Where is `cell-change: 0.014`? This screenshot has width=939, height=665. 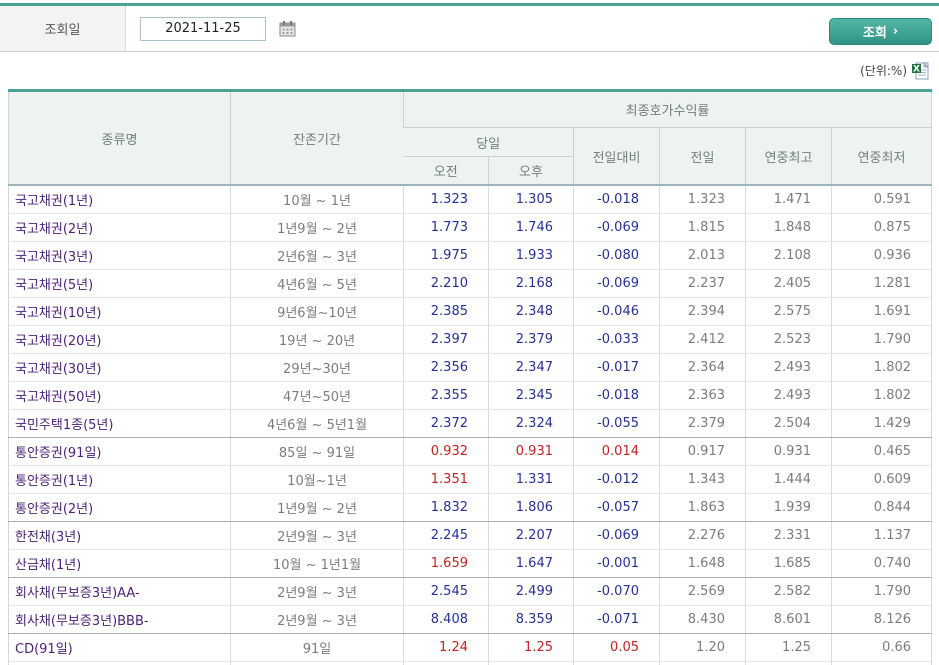
cell-change: 0.014 is located at coordinates (616, 451).